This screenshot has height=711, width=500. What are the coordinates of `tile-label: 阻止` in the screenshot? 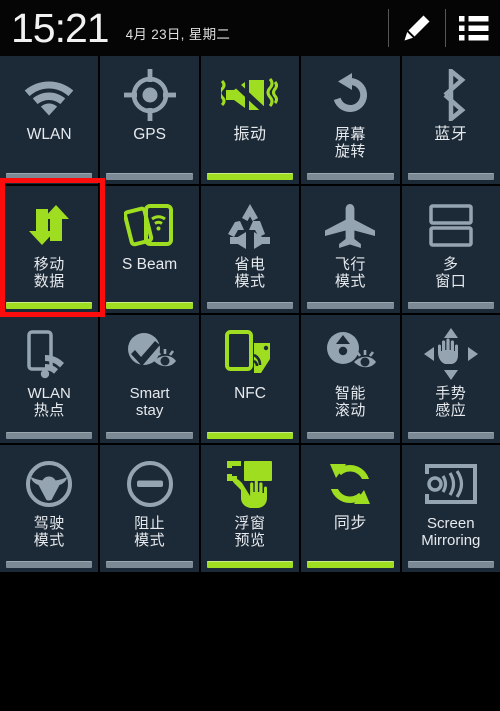 It's located at (150, 523).